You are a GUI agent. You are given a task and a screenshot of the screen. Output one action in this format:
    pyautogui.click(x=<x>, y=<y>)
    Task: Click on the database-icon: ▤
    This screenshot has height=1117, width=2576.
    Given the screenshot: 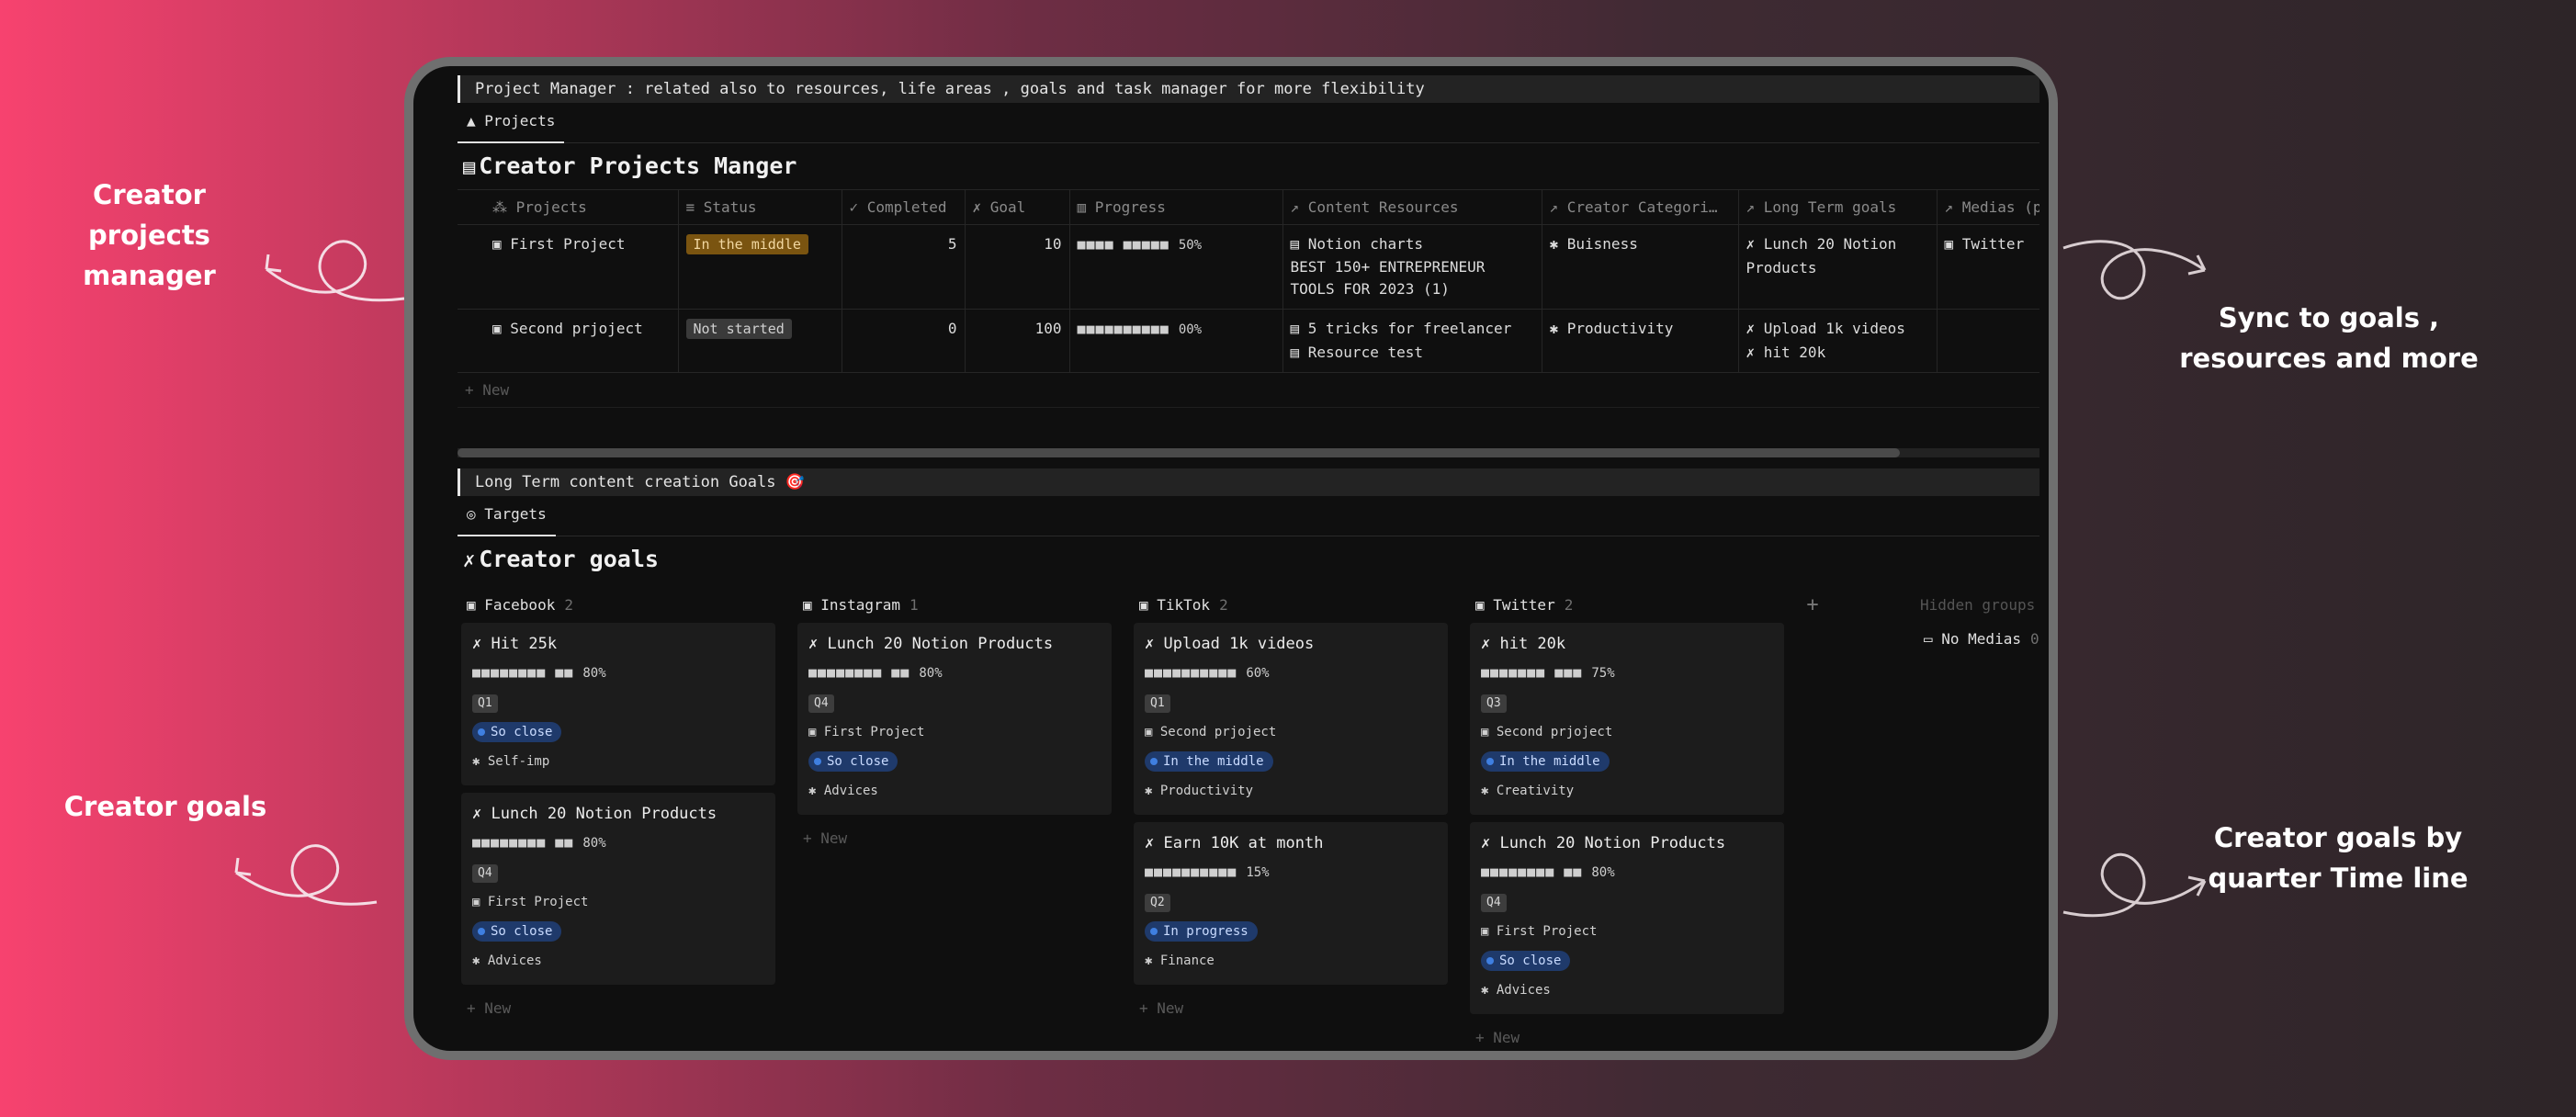 What is the action you would take?
    pyautogui.click(x=469, y=167)
    